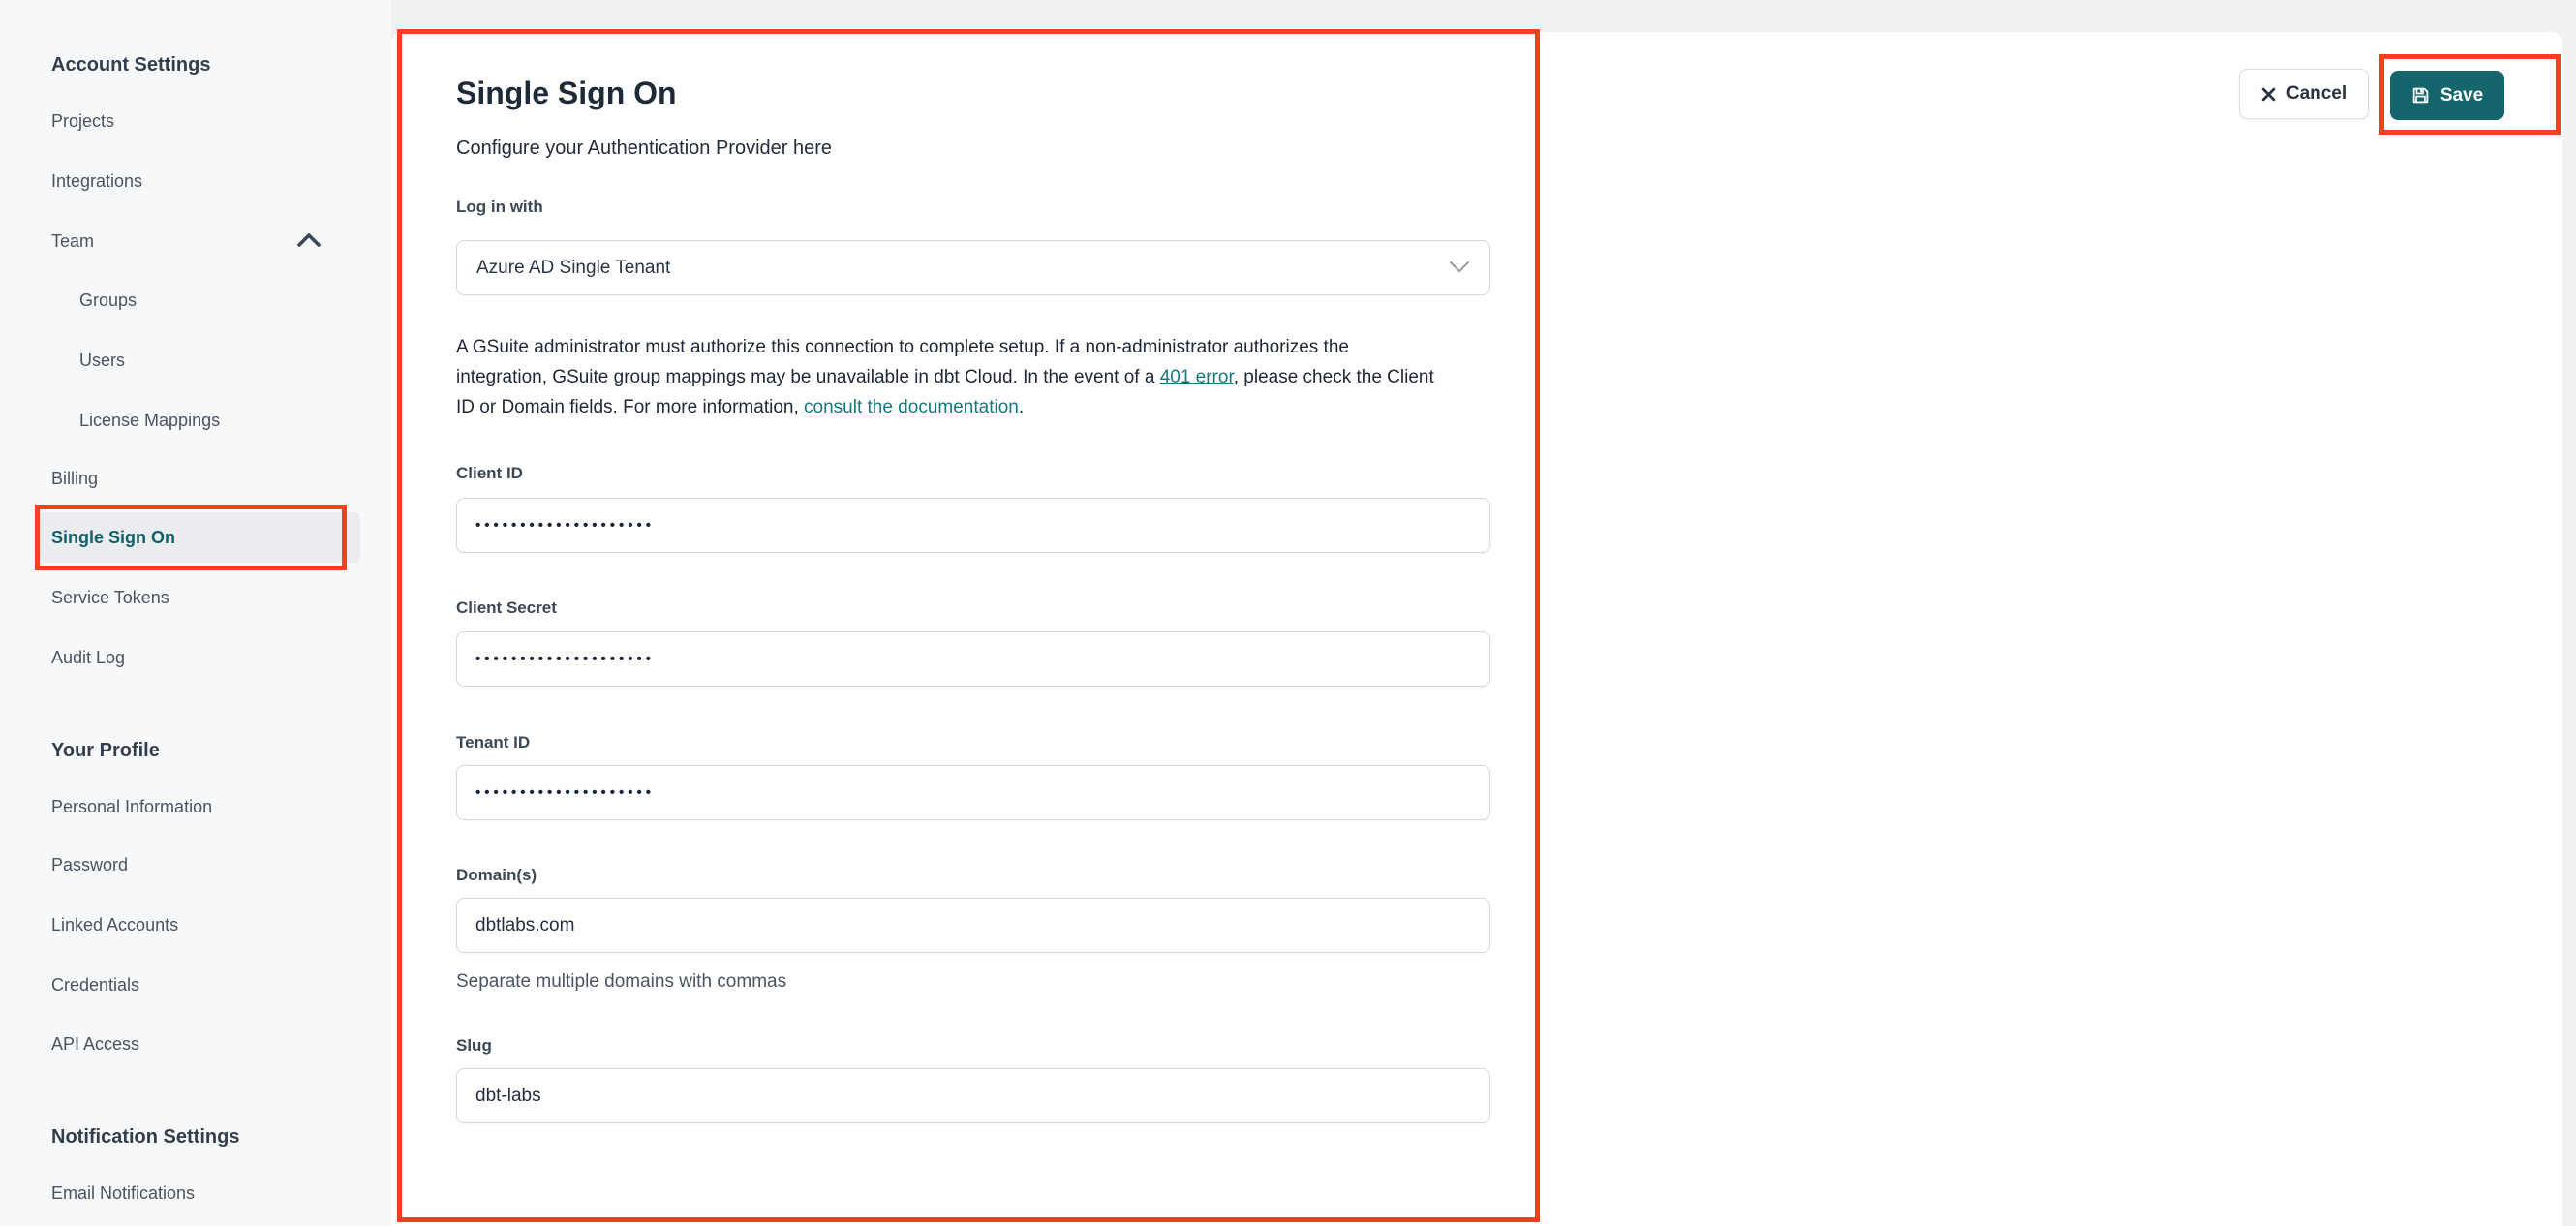 This screenshot has height=1226, width=2576. What do you see at coordinates (493, 742) in the screenshot?
I see `tenant-id-label: Tenant ID` at bounding box center [493, 742].